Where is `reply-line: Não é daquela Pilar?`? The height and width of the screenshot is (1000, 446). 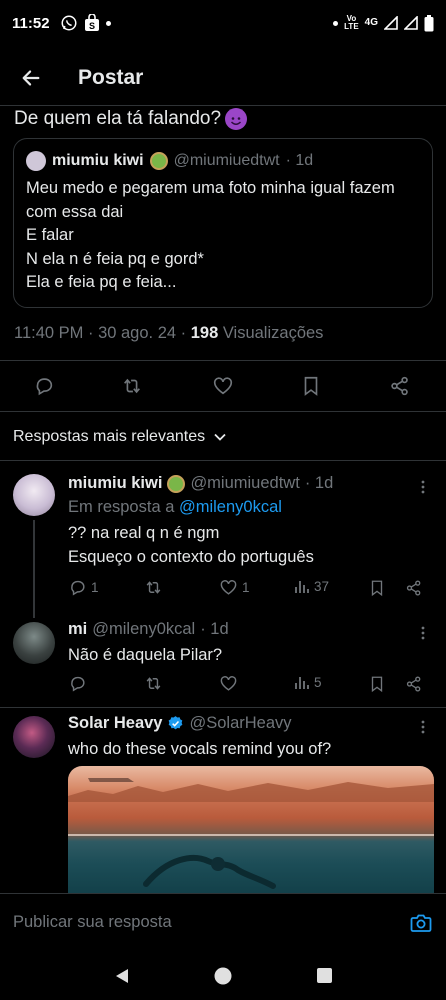 reply-line: Não é daquela Pilar? is located at coordinates (145, 655).